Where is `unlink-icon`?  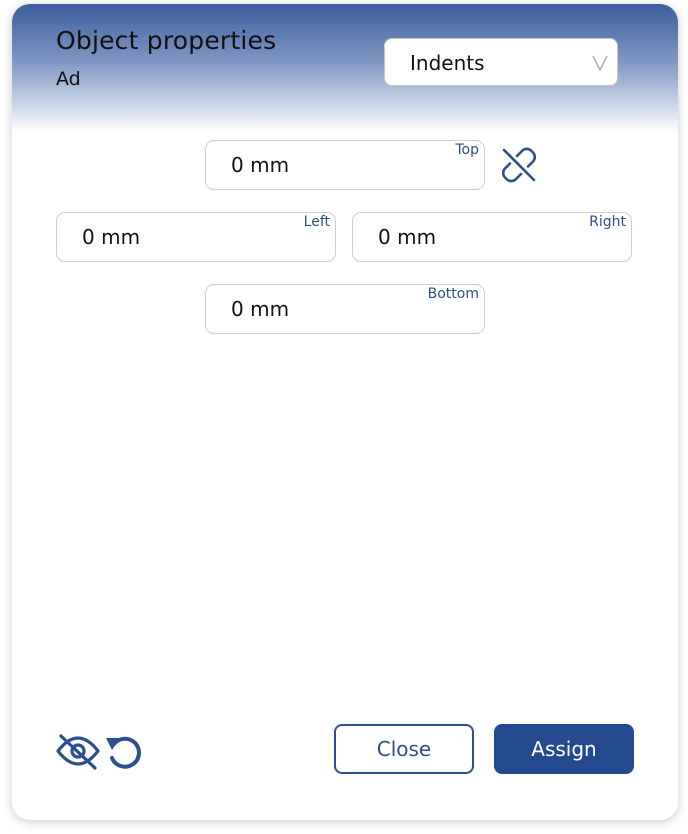 unlink-icon is located at coordinates (520, 166).